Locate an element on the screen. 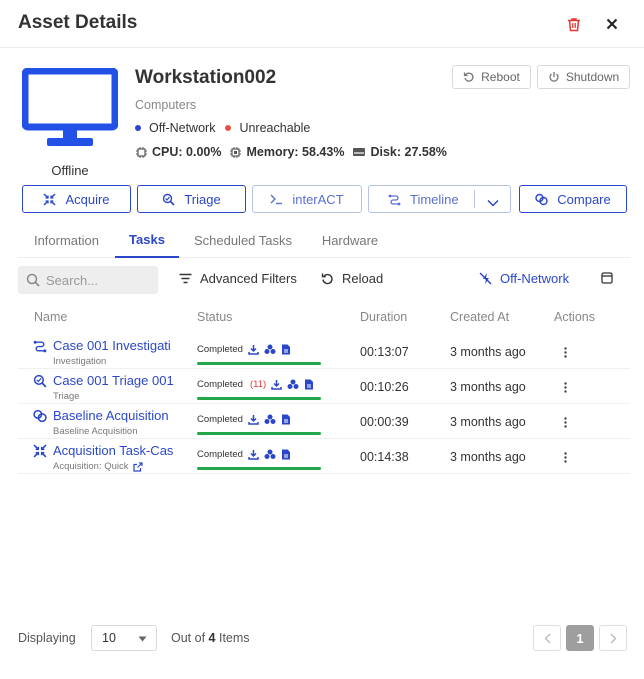 The image size is (644, 679). close-icon is located at coordinates (612, 24).